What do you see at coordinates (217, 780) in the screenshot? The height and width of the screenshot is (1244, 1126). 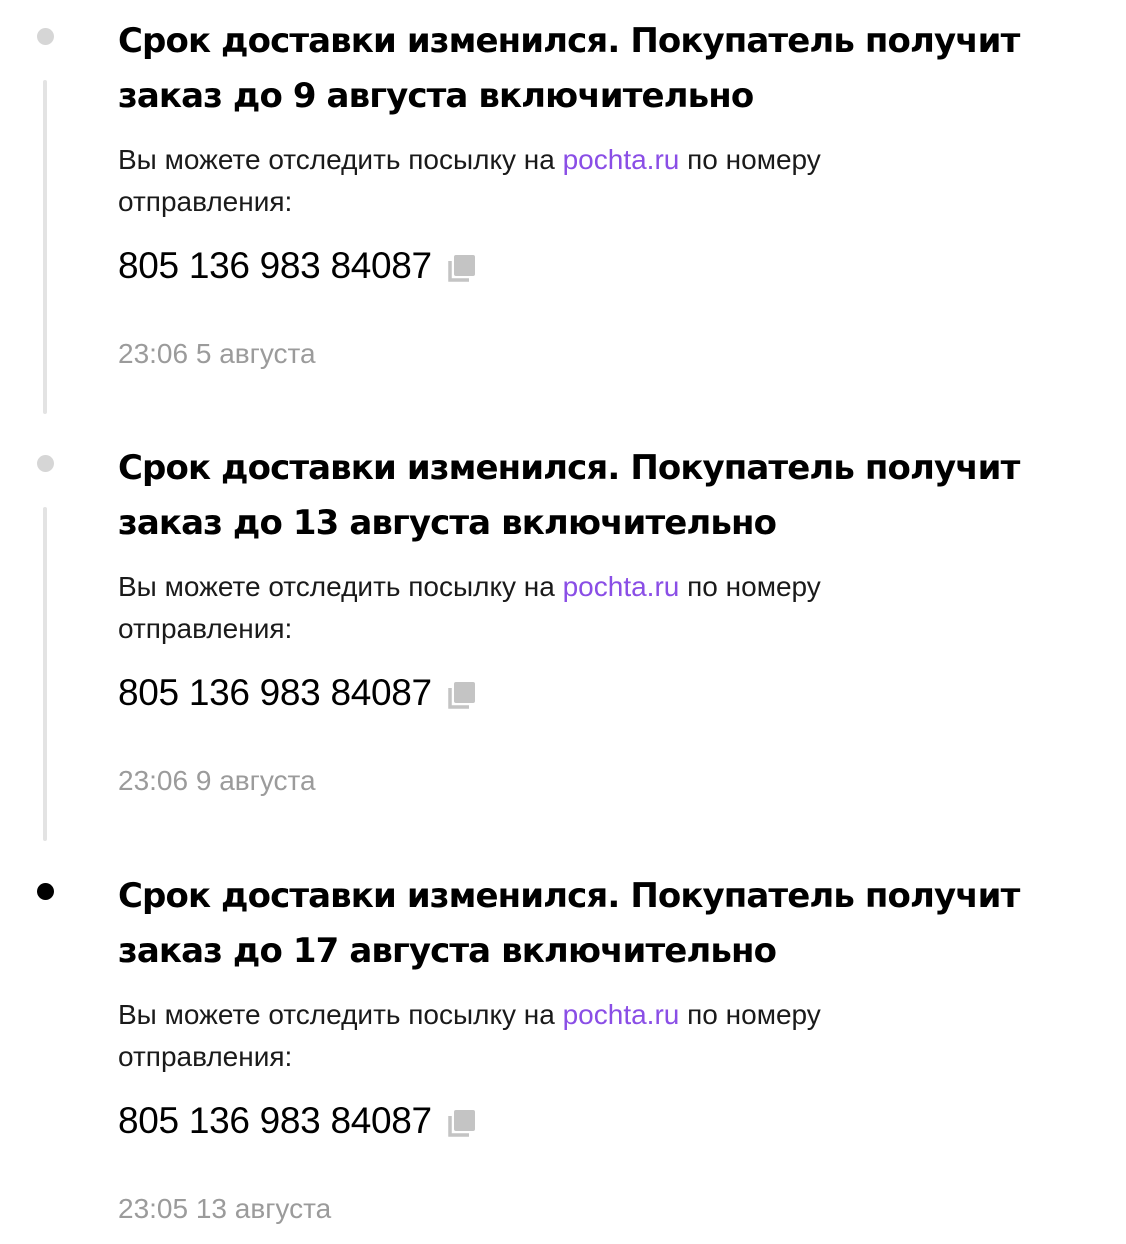 I see `event-timestamp: 23:06 9 августа` at bounding box center [217, 780].